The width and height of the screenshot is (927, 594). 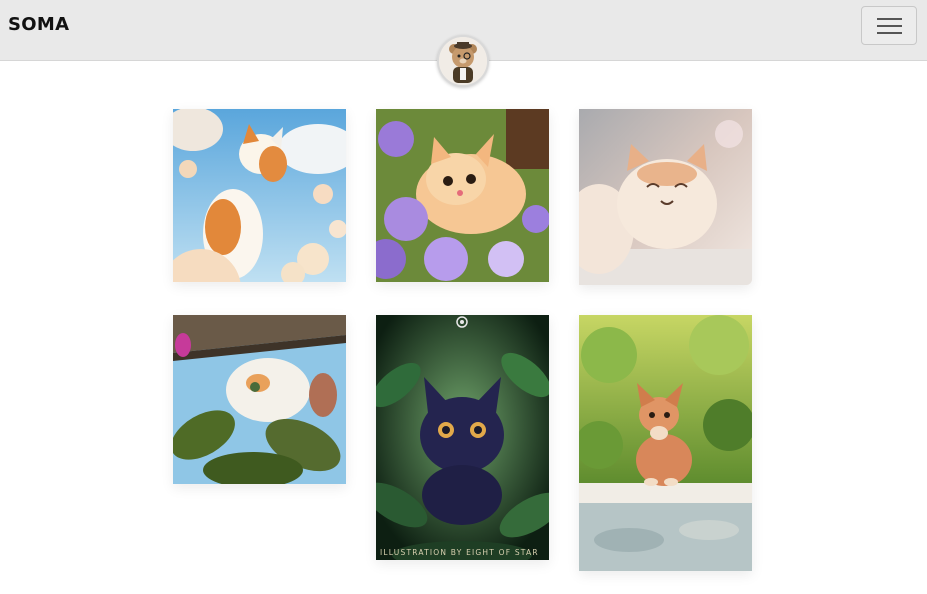 I want to click on cat-among-flowers-image, so click(x=259, y=195).